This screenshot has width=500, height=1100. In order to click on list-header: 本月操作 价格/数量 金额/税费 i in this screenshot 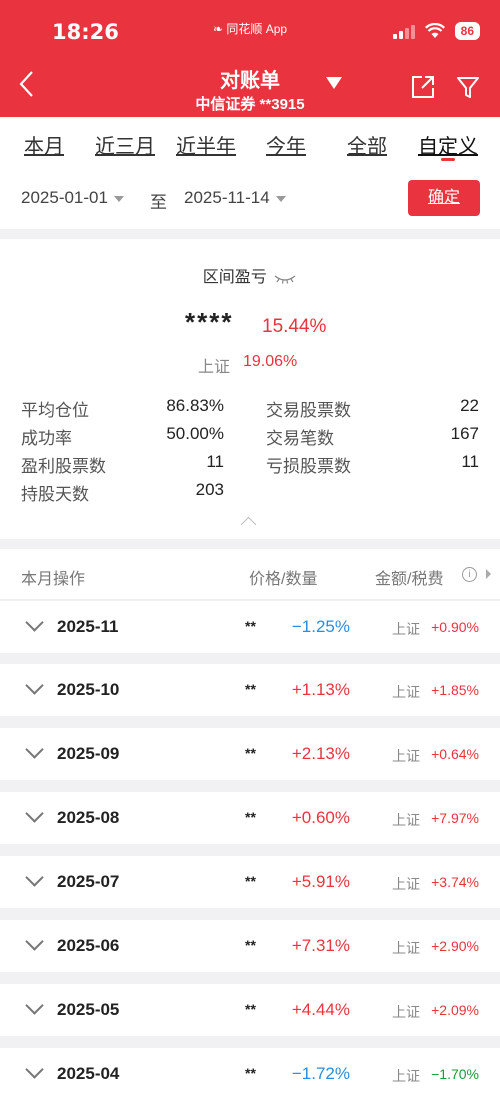, I will do `click(250, 574)`.